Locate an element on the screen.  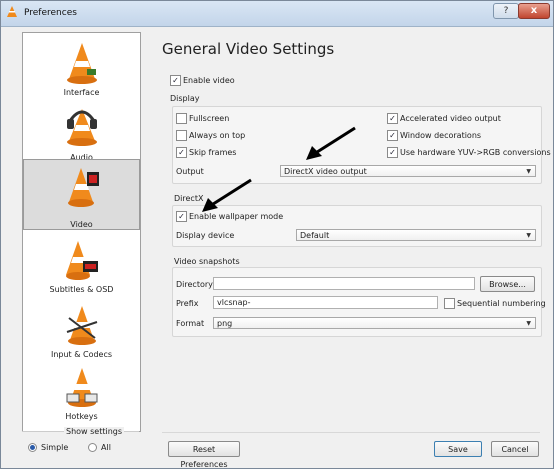
snapshots-group-title: Video snapshots is located at coordinates (207, 261).